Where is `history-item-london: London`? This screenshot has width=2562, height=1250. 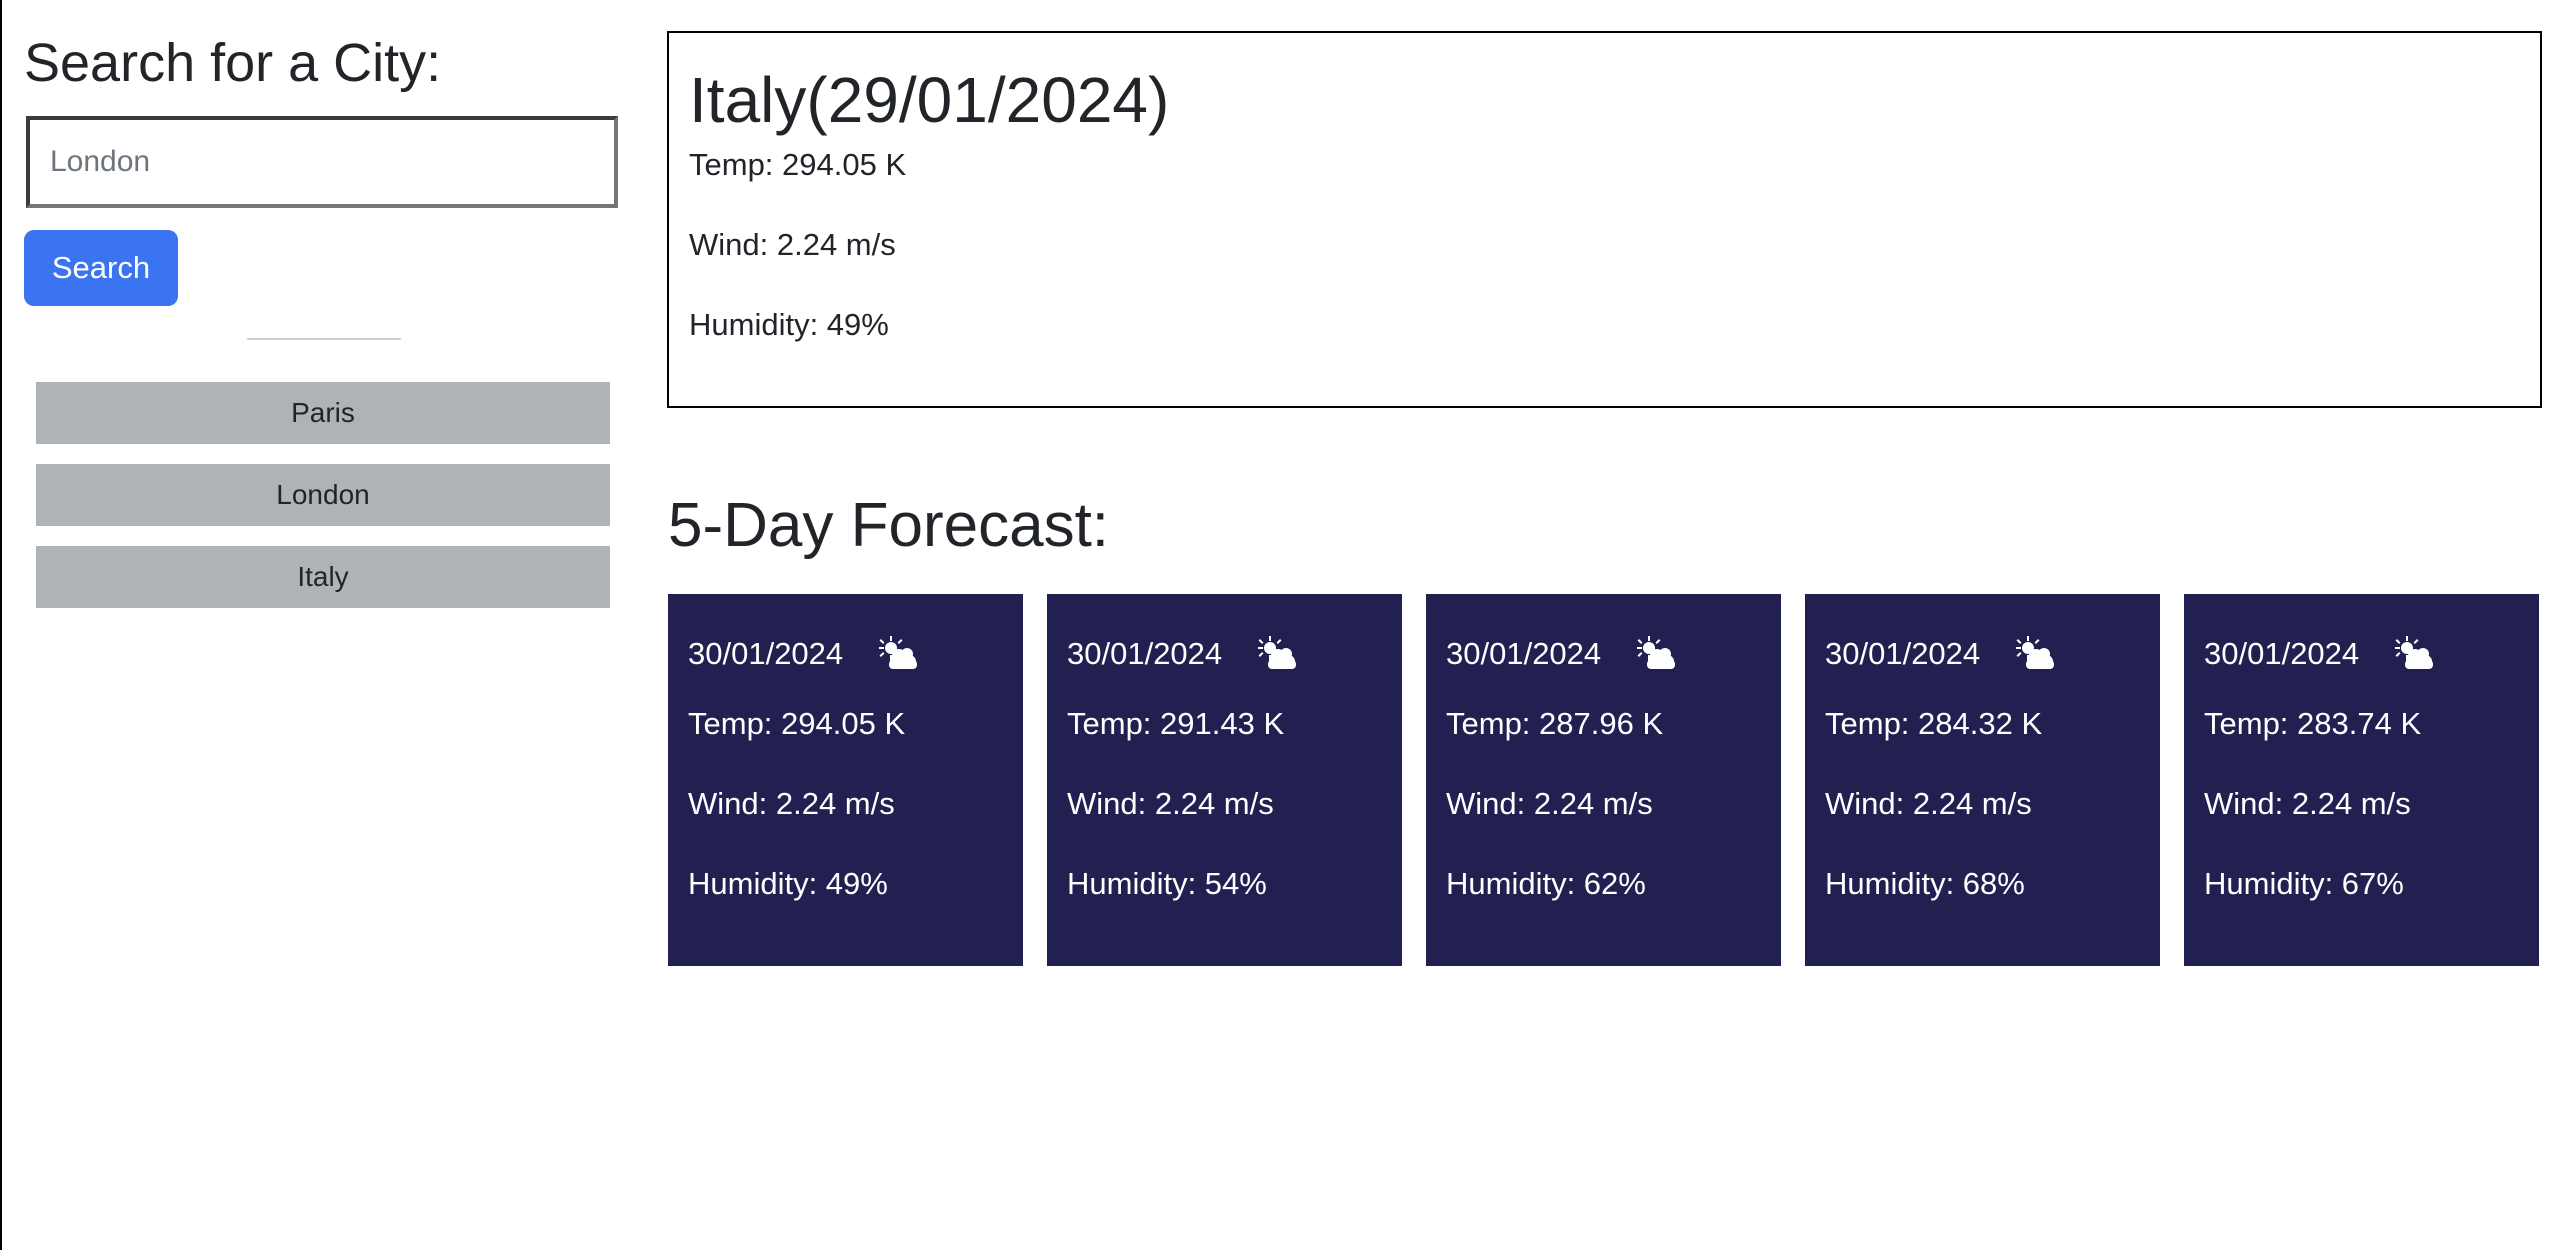 history-item-london: London is located at coordinates (323, 495).